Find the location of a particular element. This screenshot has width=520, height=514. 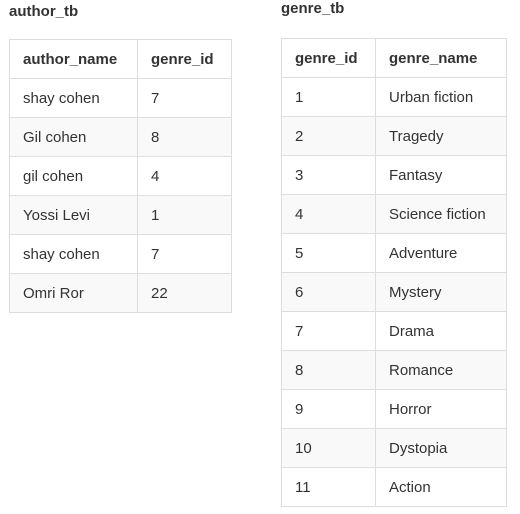

table-row: 3 Fantasy is located at coordinates (394, 175).